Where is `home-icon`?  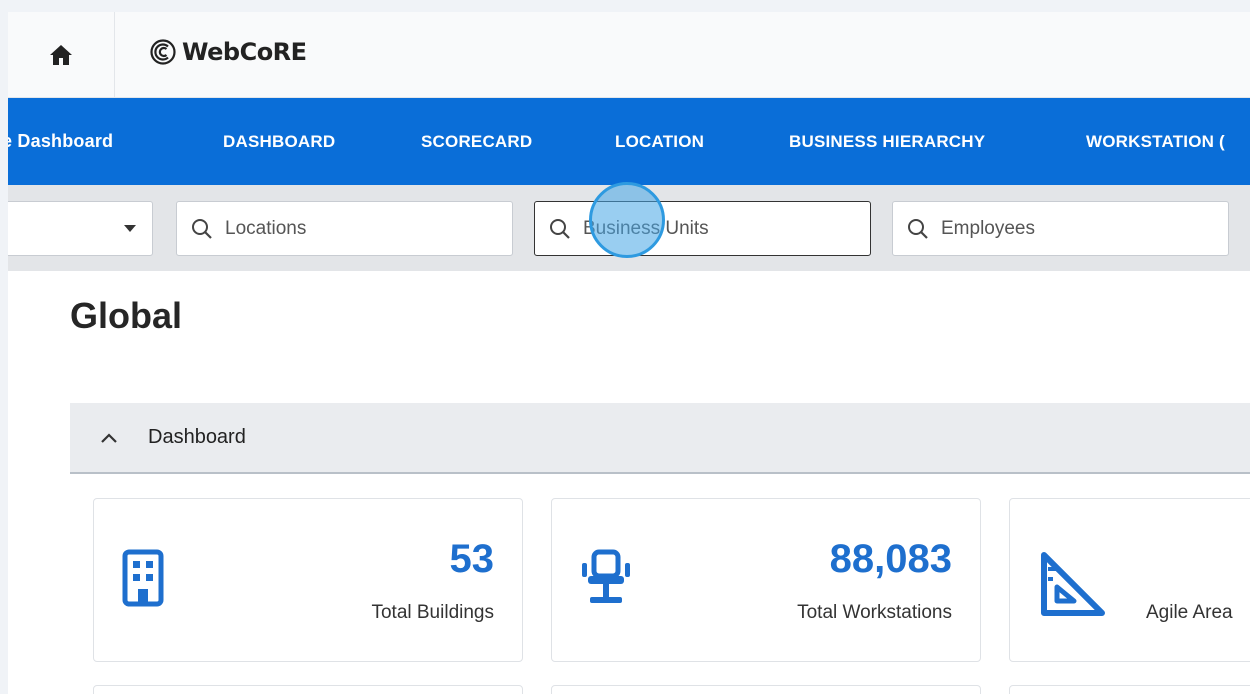 home-icon is located at coordinates (61, 55).